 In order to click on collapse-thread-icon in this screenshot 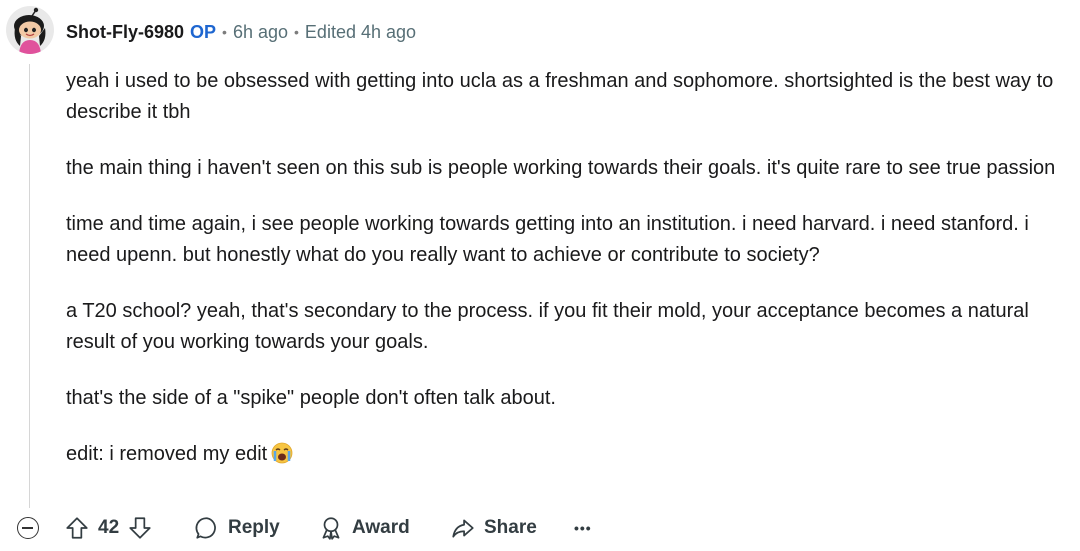, I will do `click(28, 528)`.